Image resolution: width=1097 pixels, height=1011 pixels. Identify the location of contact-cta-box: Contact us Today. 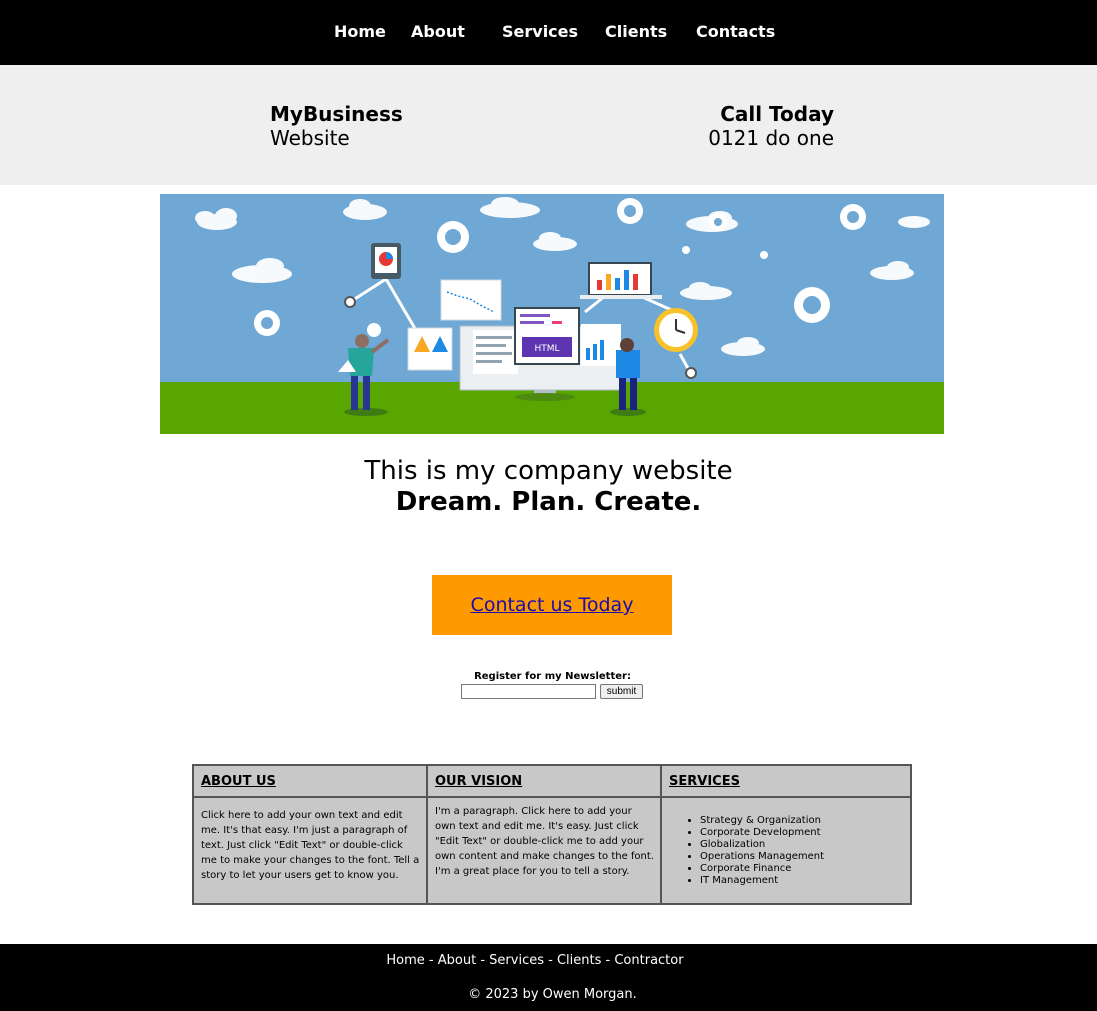
(552, 605).